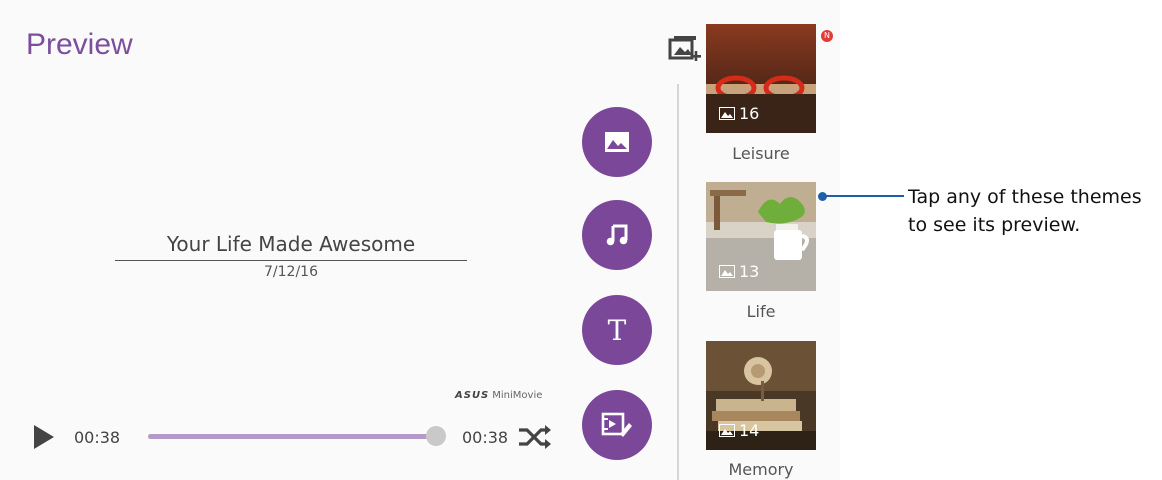  What do you see at coordinates (863, 196) in the screenshot?
I see `callout-line` at bounding box center [863, 196].